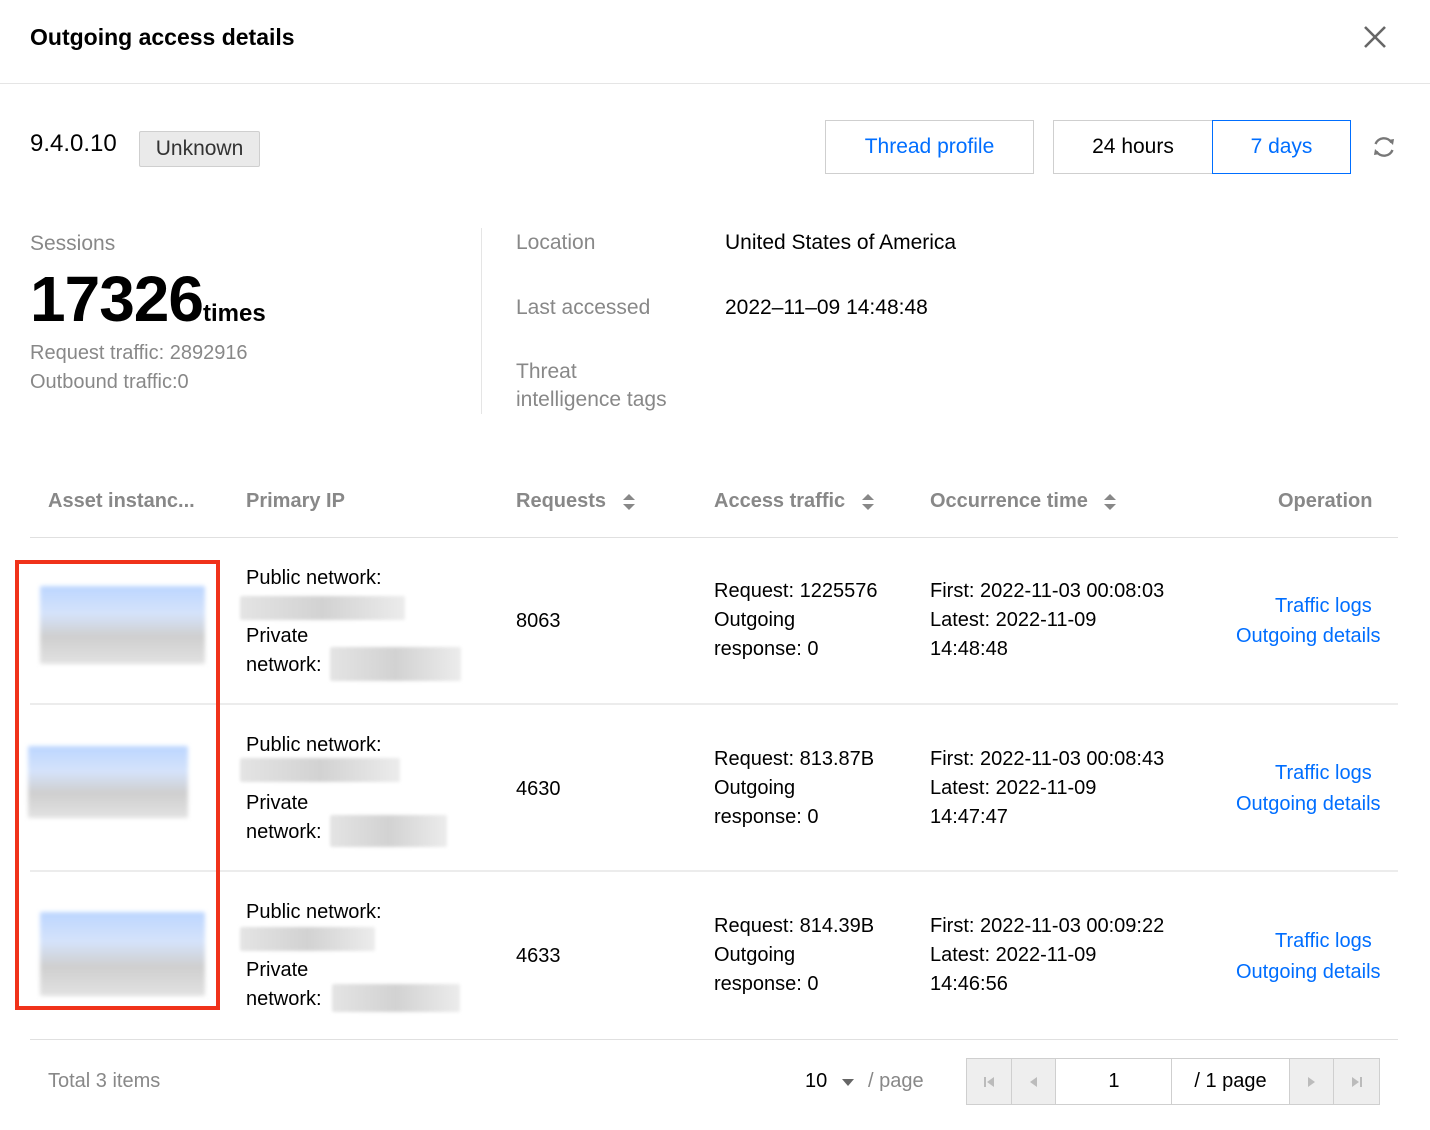 The image size is (1430, 1130). Describe the element at coordinates (816, 1081) in the screenshot. I see `page-size-value: 10` at that location.